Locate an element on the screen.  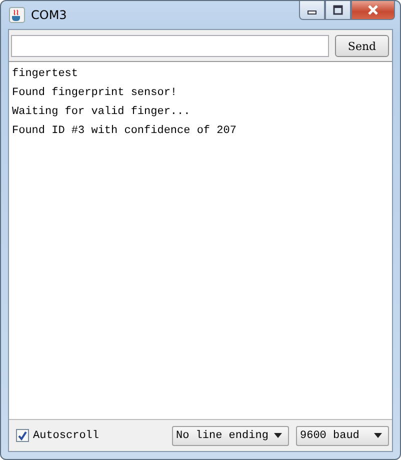
close-button is located at coordinates (373, 10).